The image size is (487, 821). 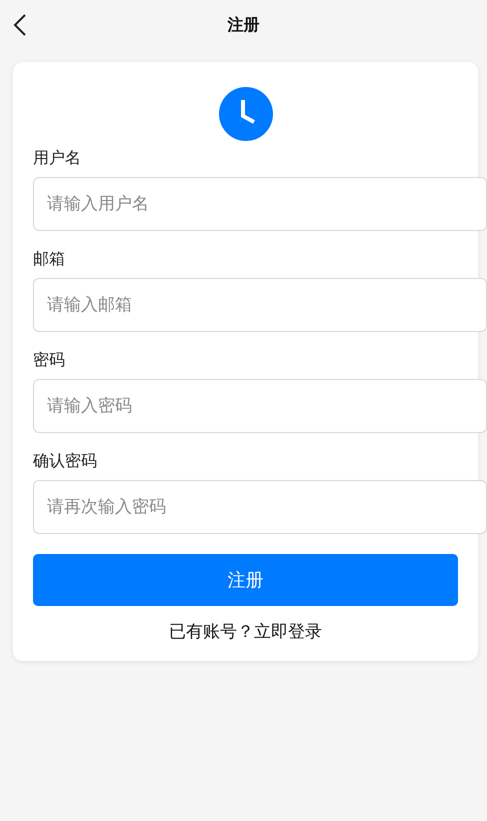 I want to click on input-field: 请输入用户名, so click(x=260, y=204).